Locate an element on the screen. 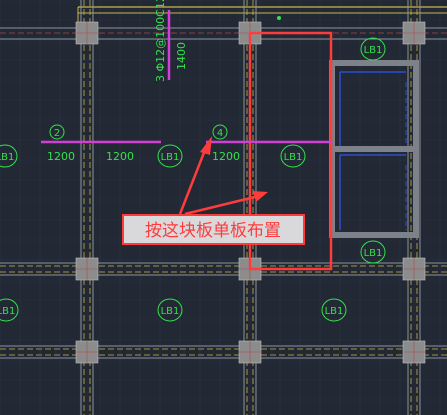 The image size is (447, 415). annotation-callout: 按这块板单板布置 is located at coordinates (213, 229).